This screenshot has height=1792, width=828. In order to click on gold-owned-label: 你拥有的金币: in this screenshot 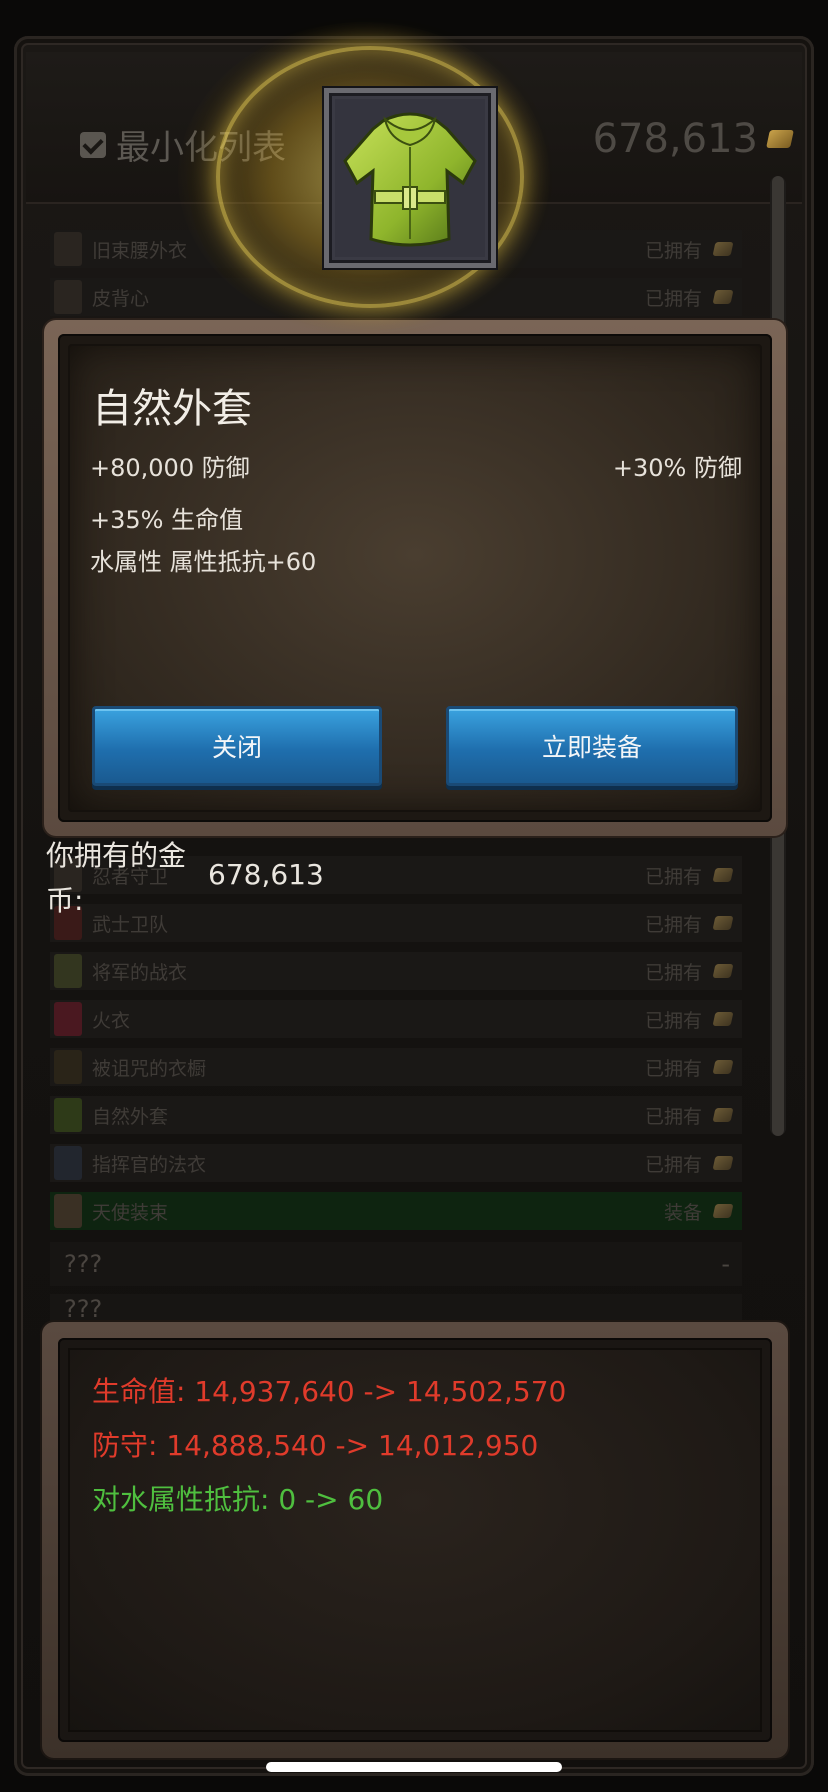, I will do `click(116, 878)`.